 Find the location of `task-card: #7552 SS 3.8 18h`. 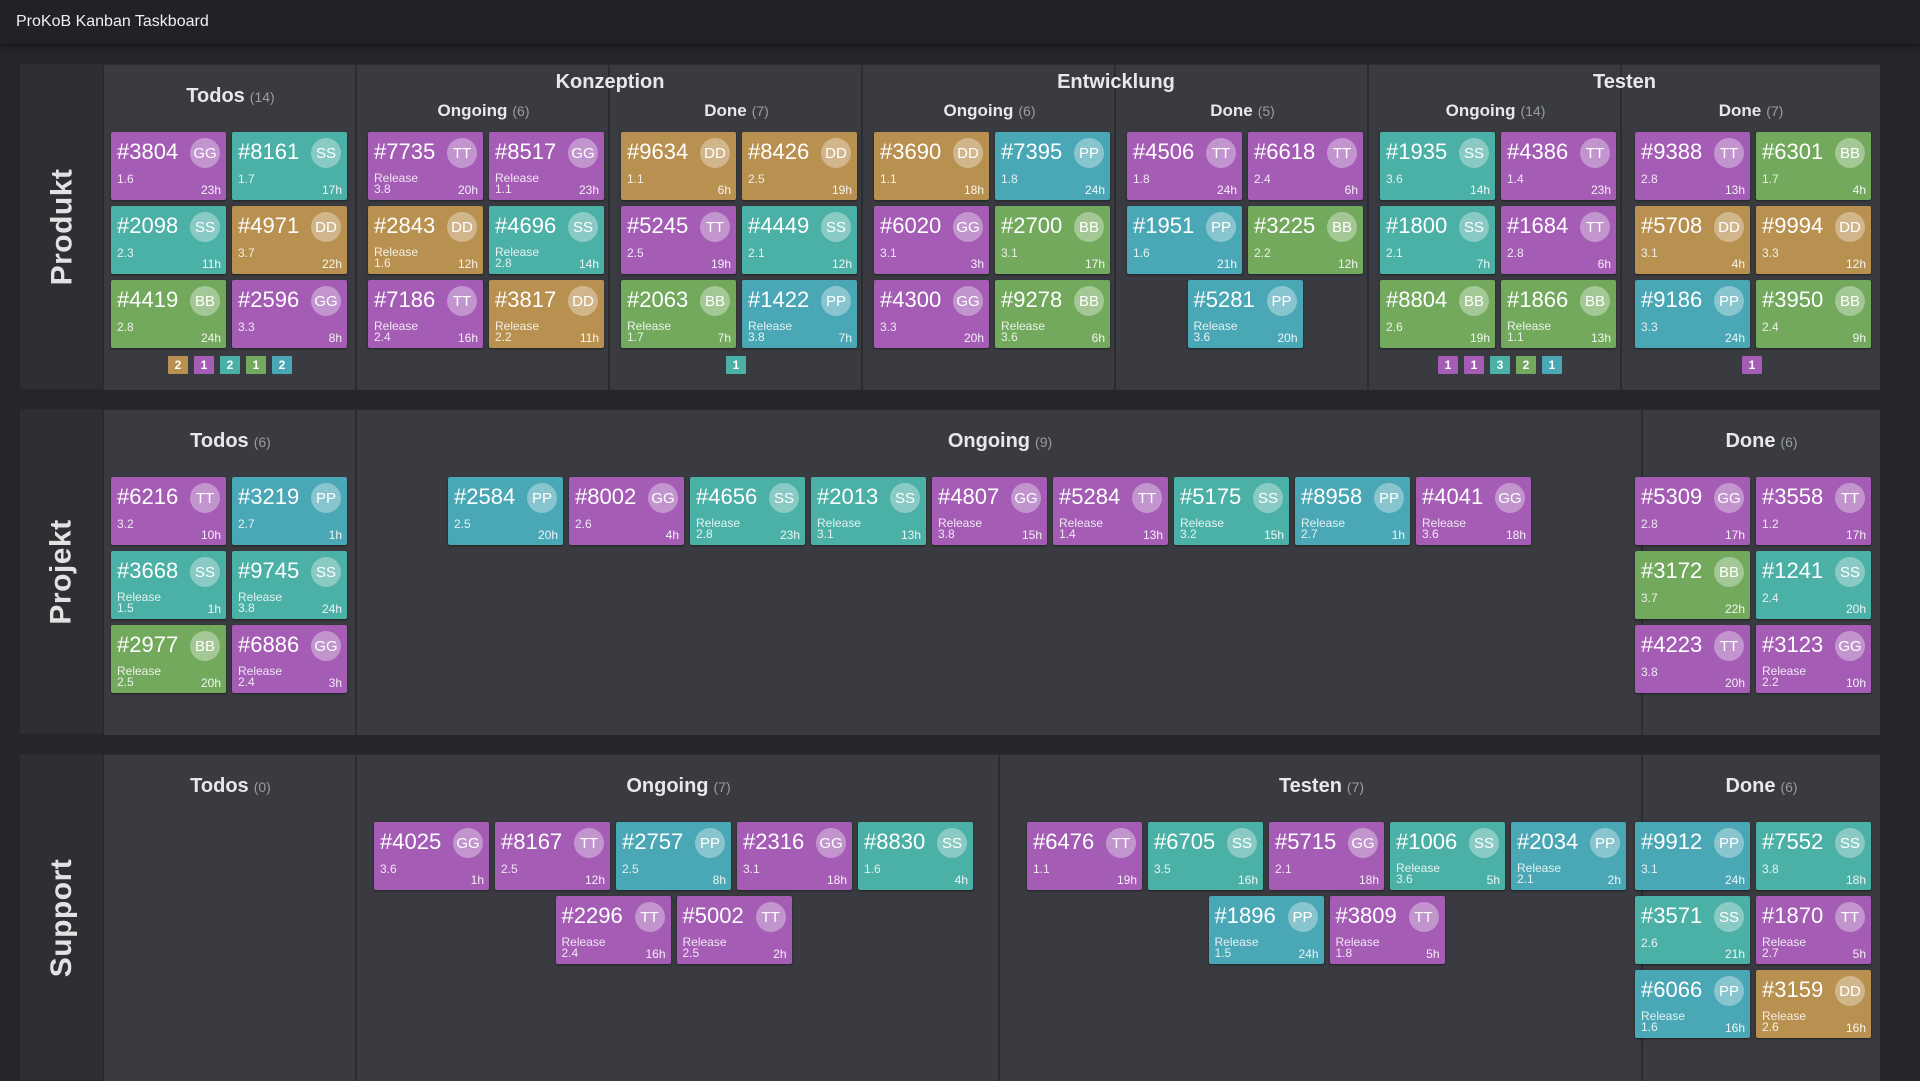

task-card: #7552 SS 3.8 18h is located at coordinates (1813, 856).